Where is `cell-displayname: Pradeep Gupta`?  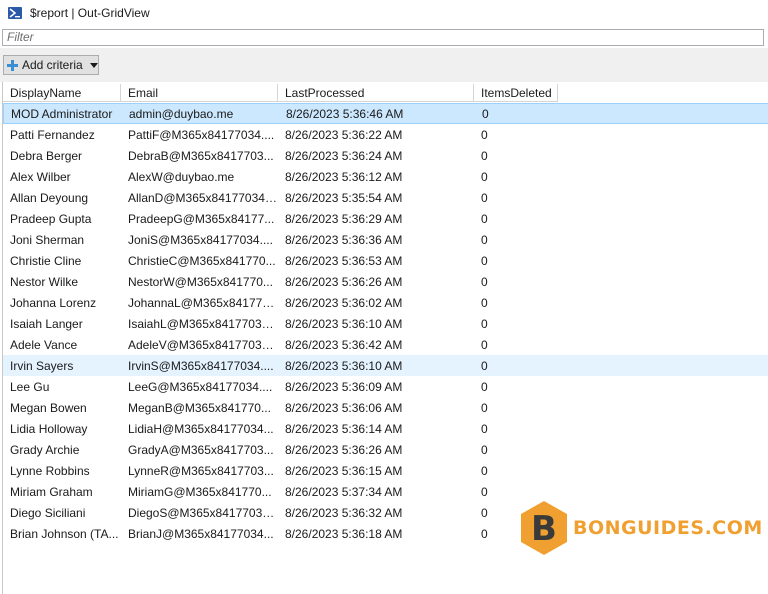 cell-displayname: Pradeep Gupta is located at coordinates (51, 218).